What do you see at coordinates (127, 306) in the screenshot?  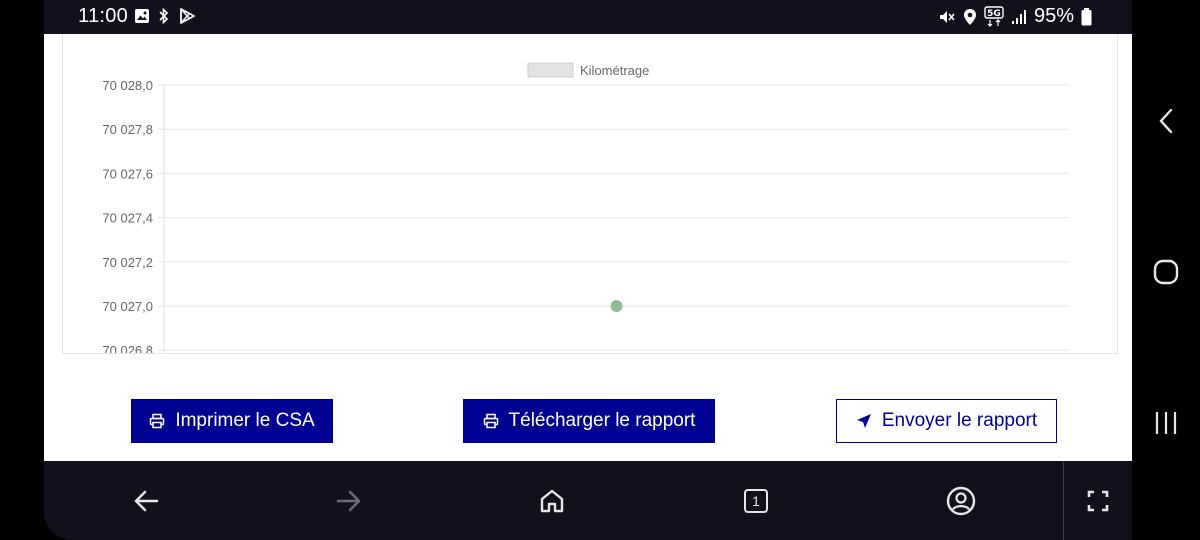 I see `y-tick-label: 70 027,0` at bounding box center [127, 306].